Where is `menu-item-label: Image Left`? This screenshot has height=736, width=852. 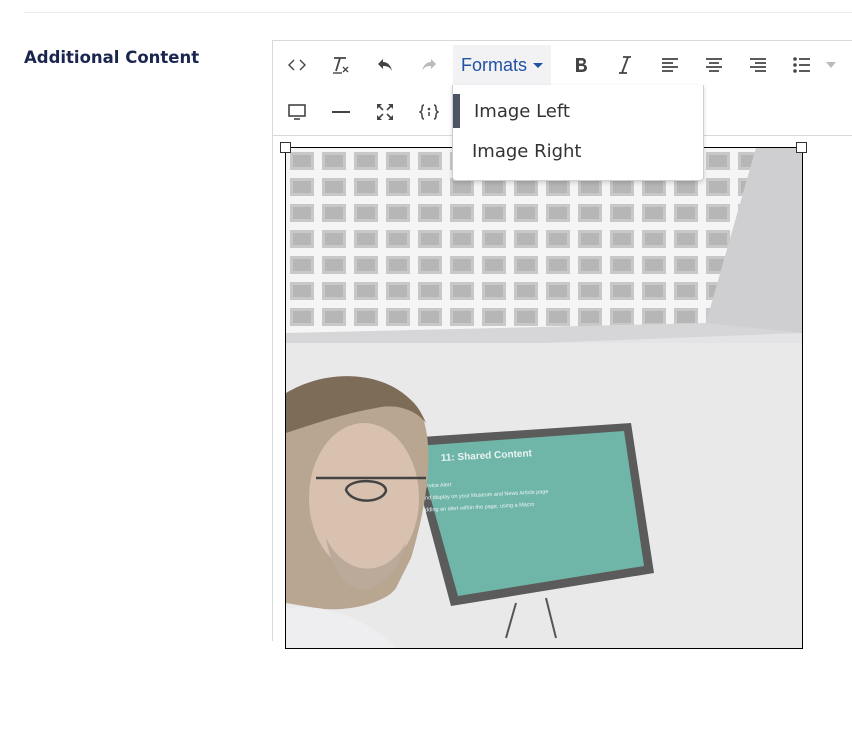 menu-item-label: Image Left is located at coordinates (522, 111).